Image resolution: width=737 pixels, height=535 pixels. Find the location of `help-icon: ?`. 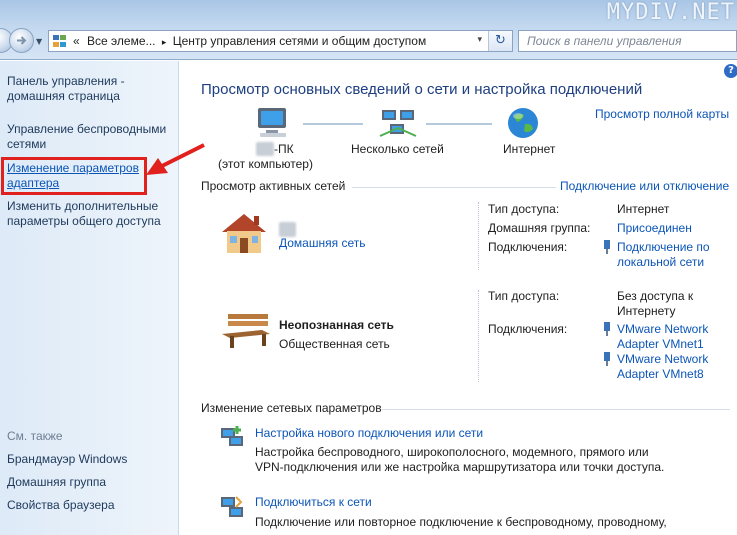

help-icon: ? is located at coordinates (730, 71).